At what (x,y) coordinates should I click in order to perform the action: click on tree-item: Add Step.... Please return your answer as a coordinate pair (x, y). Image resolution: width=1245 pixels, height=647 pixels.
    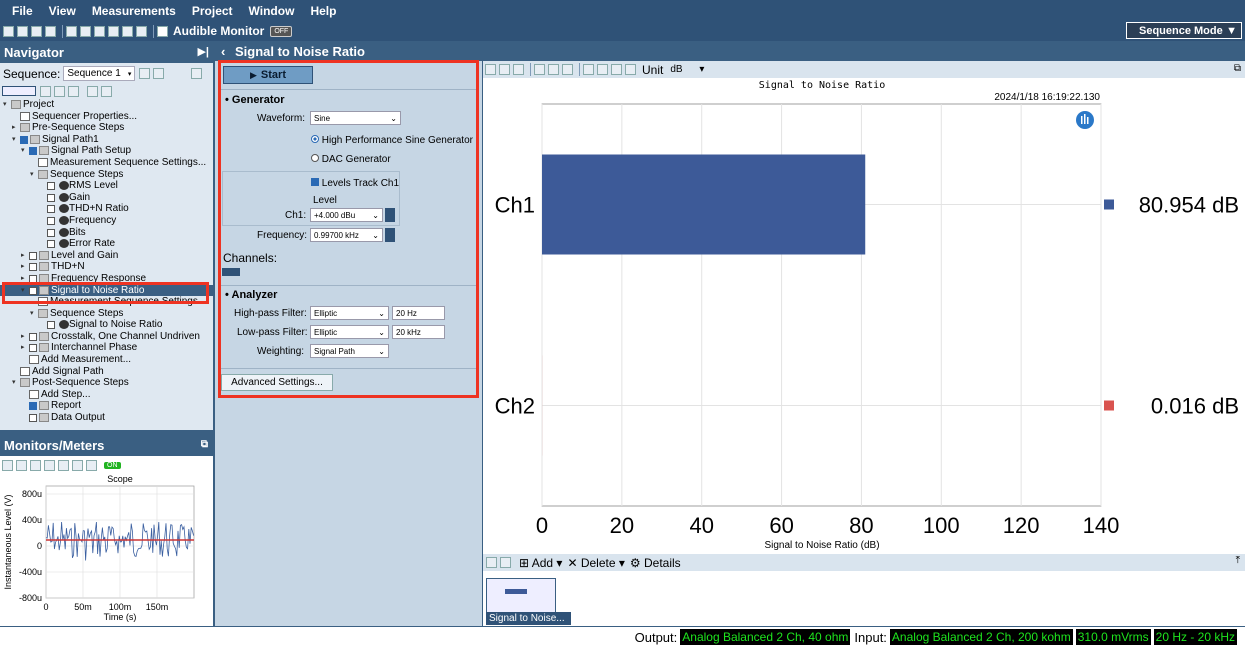
    Looking at the image, I should click on (106, 395).